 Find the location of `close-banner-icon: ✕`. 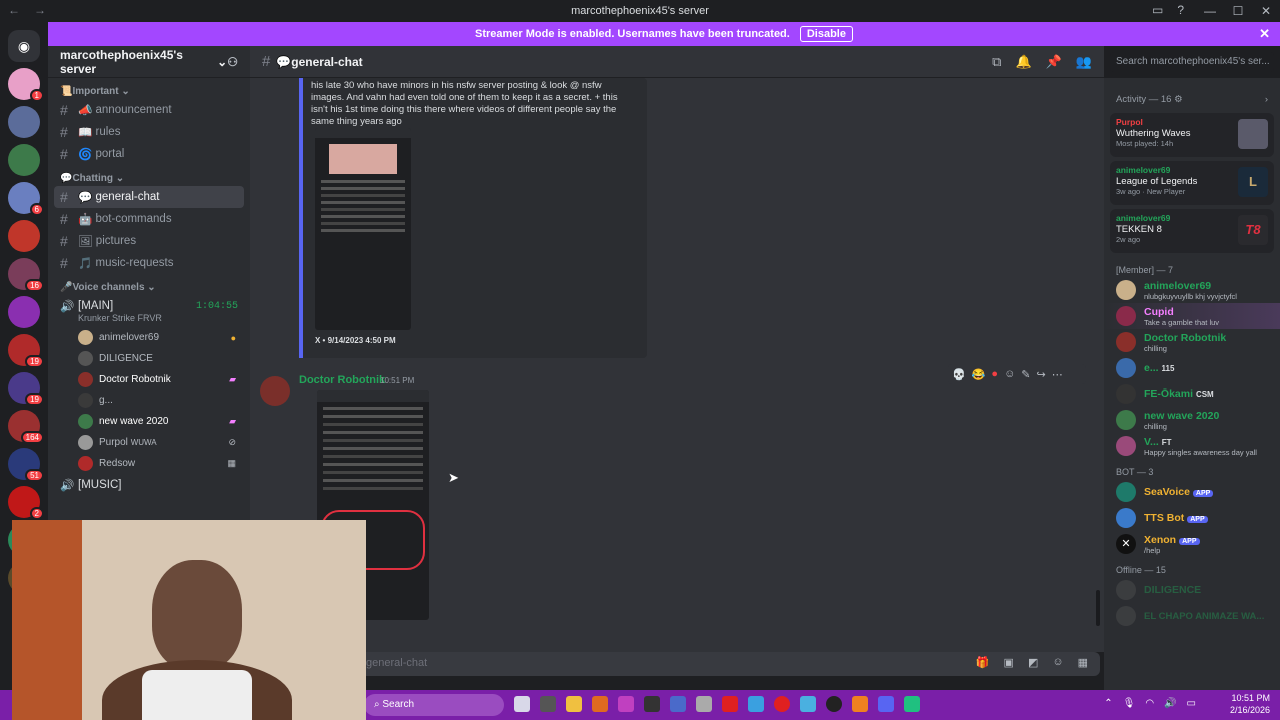

close-banner-icon: ✕ is located at coordinates (1264, 34).